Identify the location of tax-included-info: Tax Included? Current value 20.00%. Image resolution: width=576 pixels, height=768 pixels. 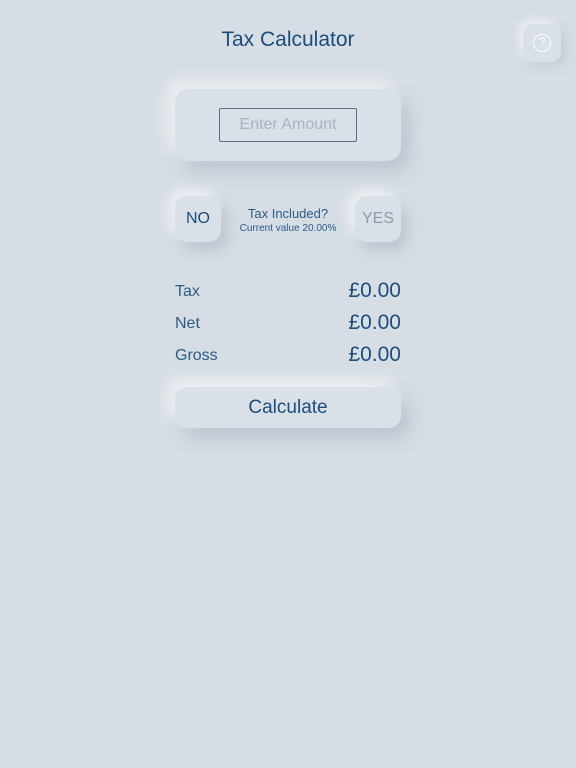
(288, 220).